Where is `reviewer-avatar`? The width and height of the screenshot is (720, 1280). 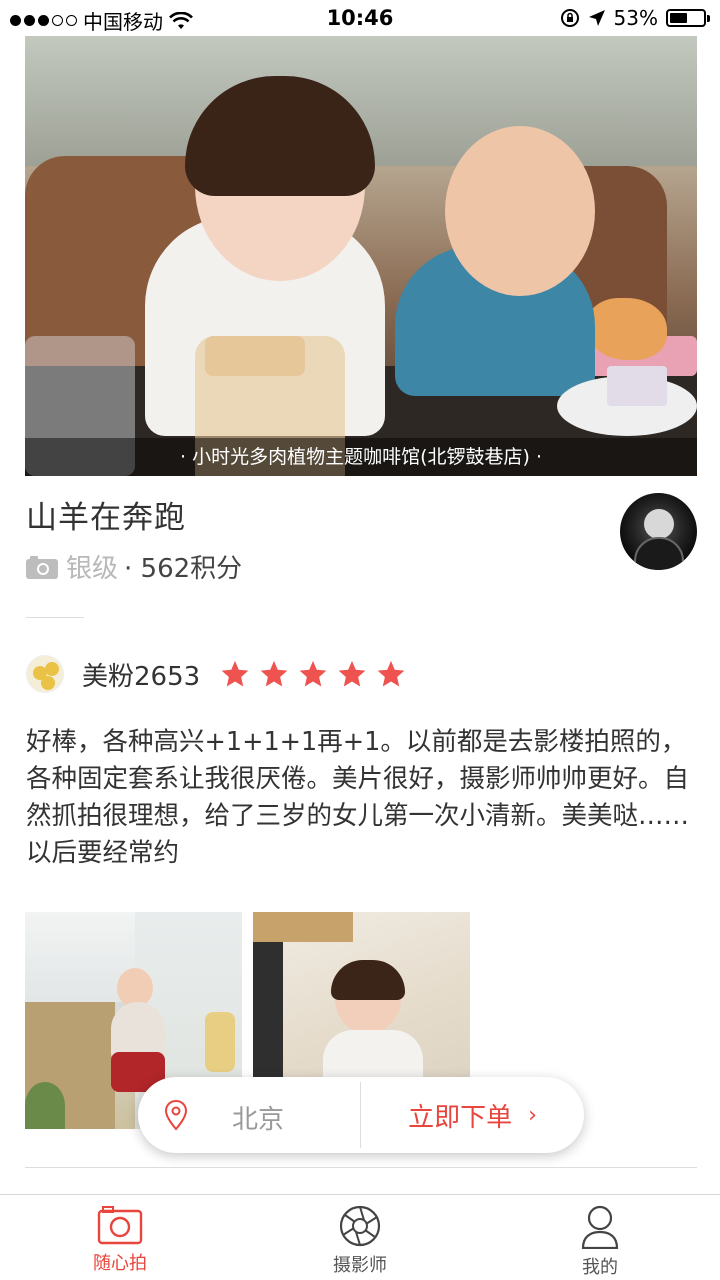
reviewer-avatar is located at coordinates (45, 674).